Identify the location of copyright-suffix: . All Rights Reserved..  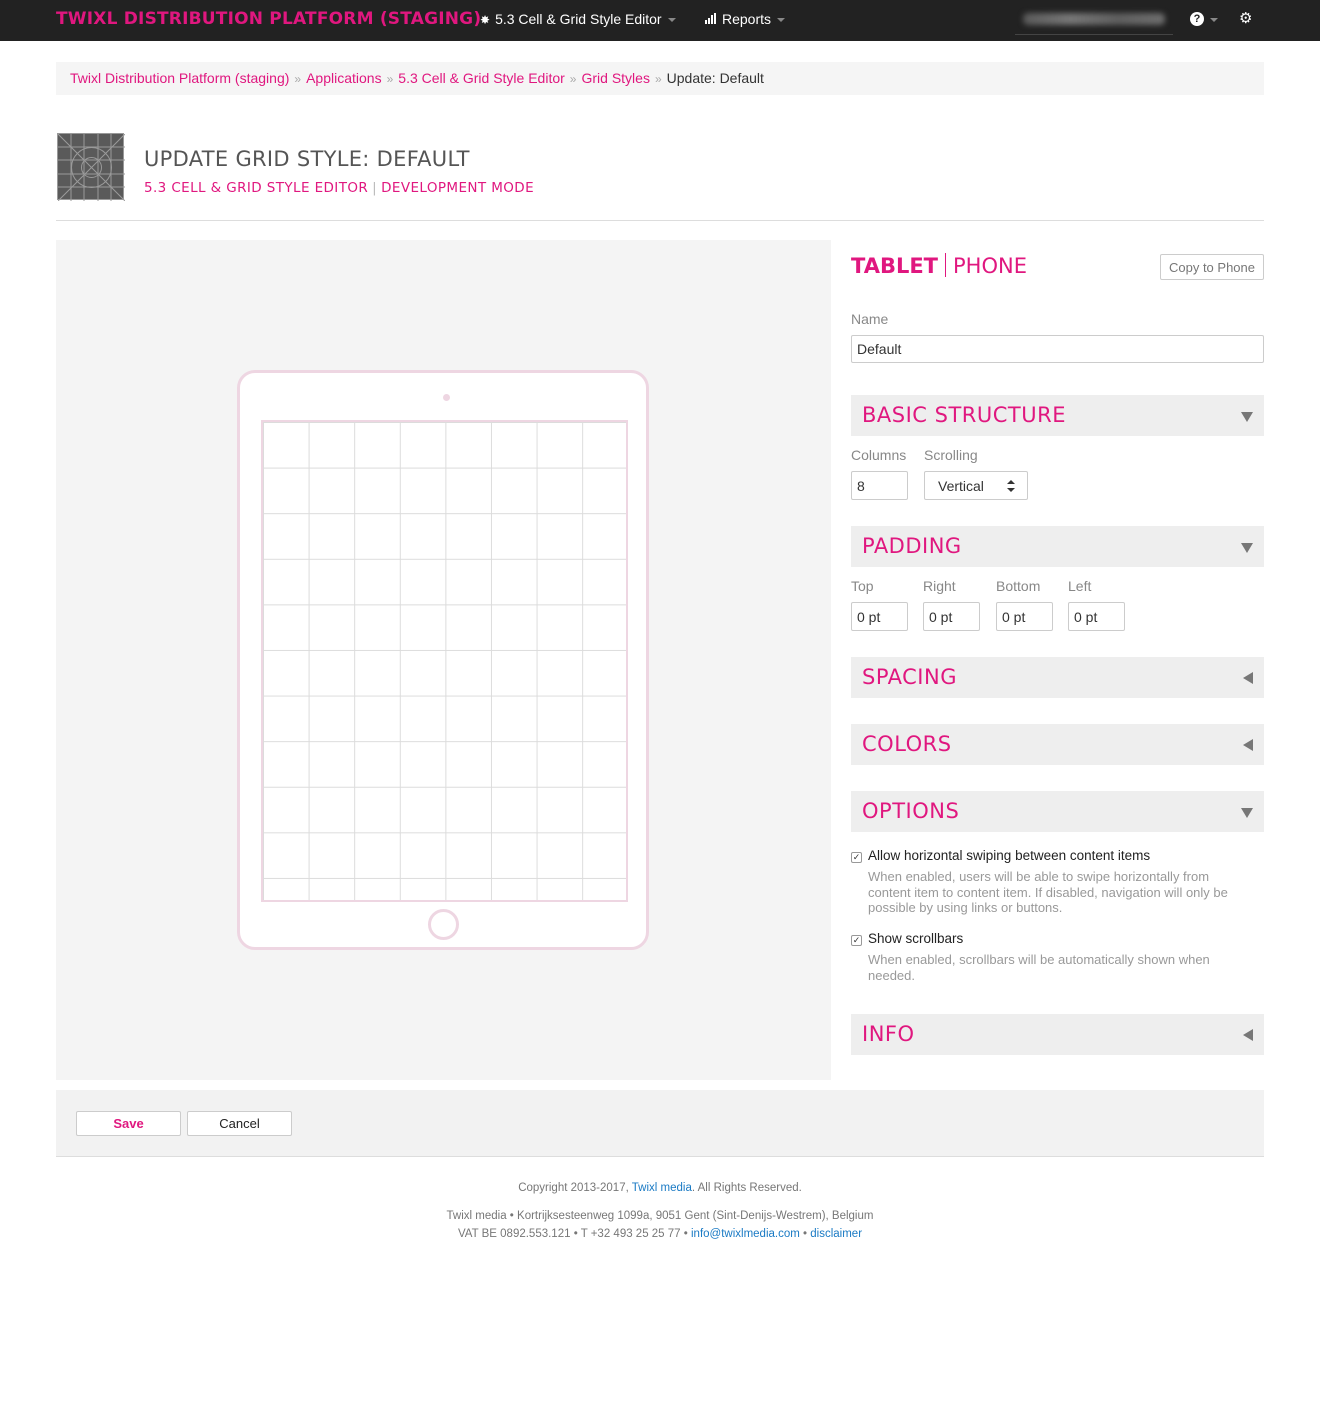
(746, 1188).